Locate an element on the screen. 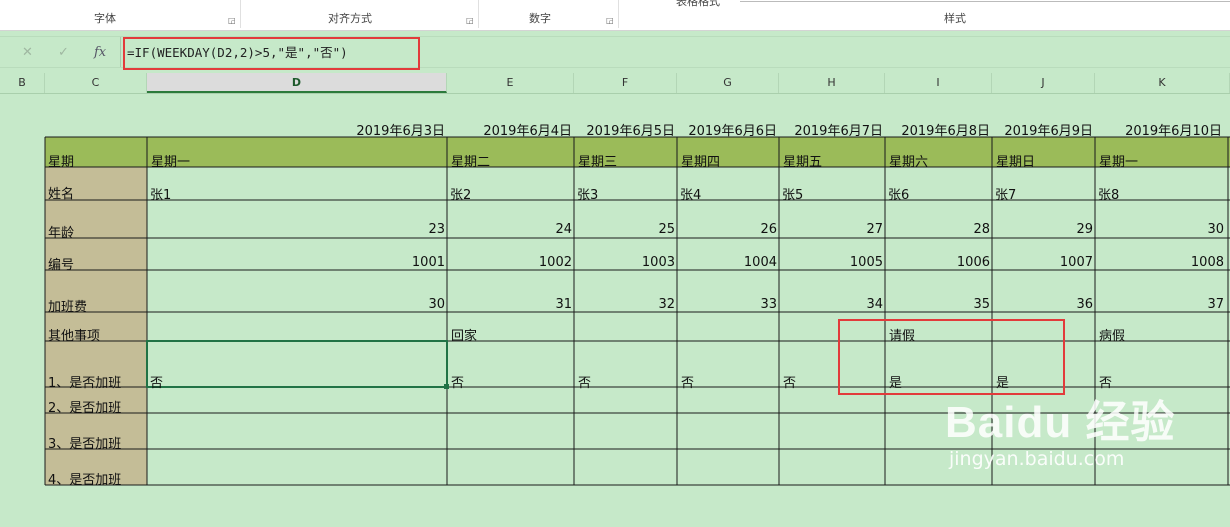  name-cell: 张7 is located at coordinates (1005, 193).